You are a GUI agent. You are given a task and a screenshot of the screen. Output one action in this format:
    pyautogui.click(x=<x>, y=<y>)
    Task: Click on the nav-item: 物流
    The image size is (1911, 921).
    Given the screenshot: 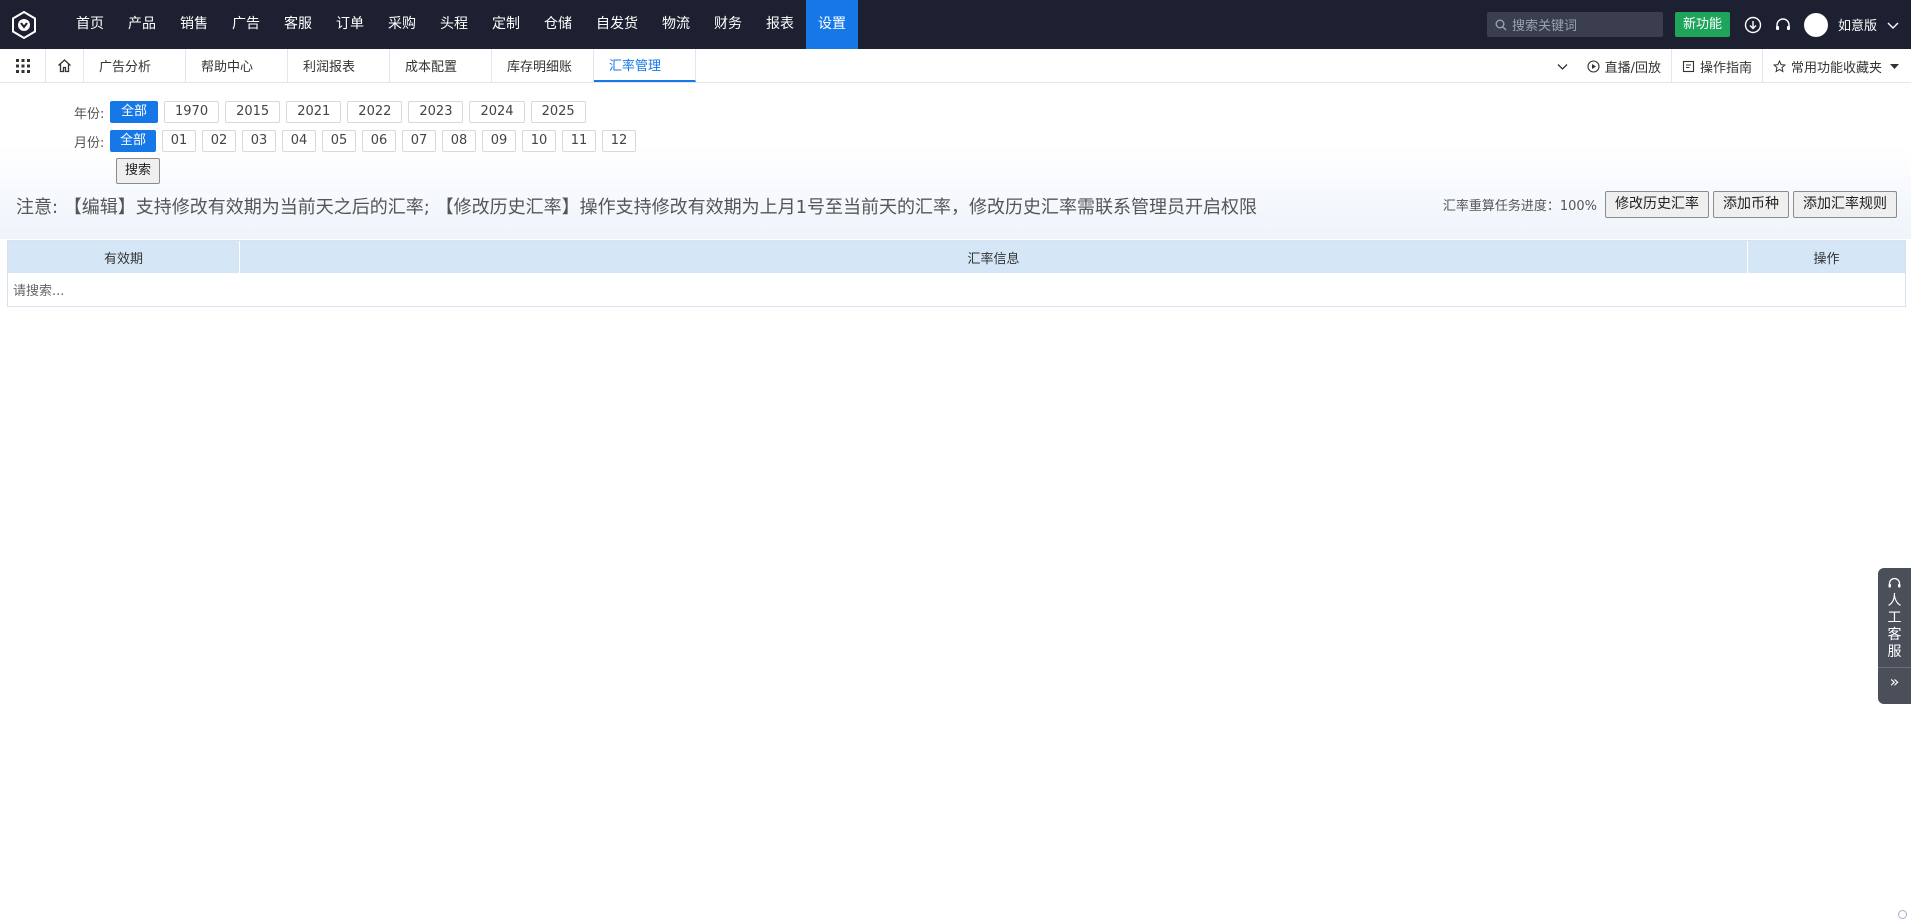 What is the action you would take?
    pyautogui.click(x=676, y=24)
    